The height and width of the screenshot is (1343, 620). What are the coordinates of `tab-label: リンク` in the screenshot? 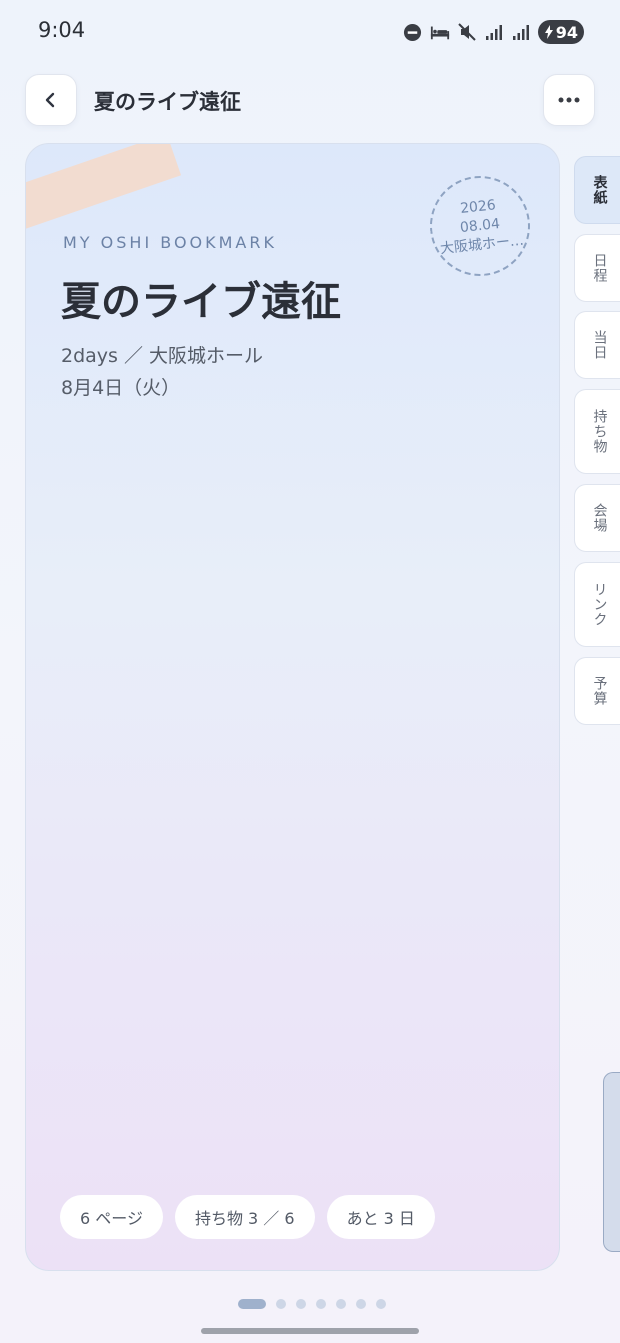 It's located at (599, 604).